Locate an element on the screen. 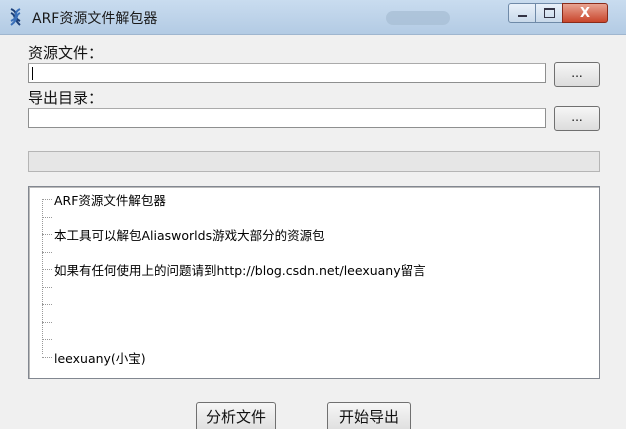 Image resolution: width=626 pixels, height=429 pixels. tree-item: 本工具可以解包Aliasworlds游戏大部分的资源包 is located at coordinates (312, 234).